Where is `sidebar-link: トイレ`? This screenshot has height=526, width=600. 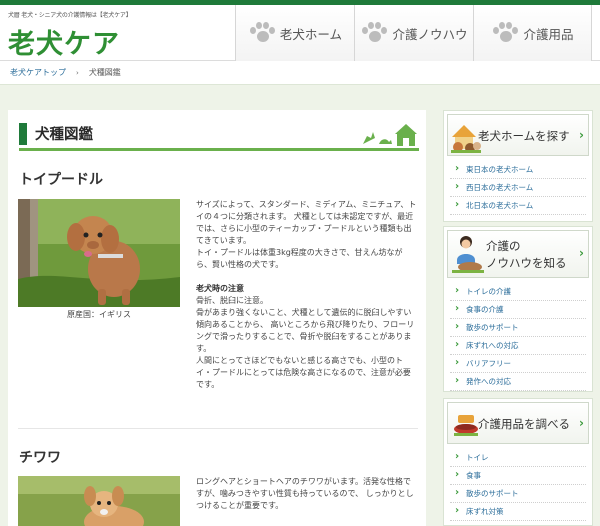
sidebar-link: トイレ is located at coordinates (518, 457).